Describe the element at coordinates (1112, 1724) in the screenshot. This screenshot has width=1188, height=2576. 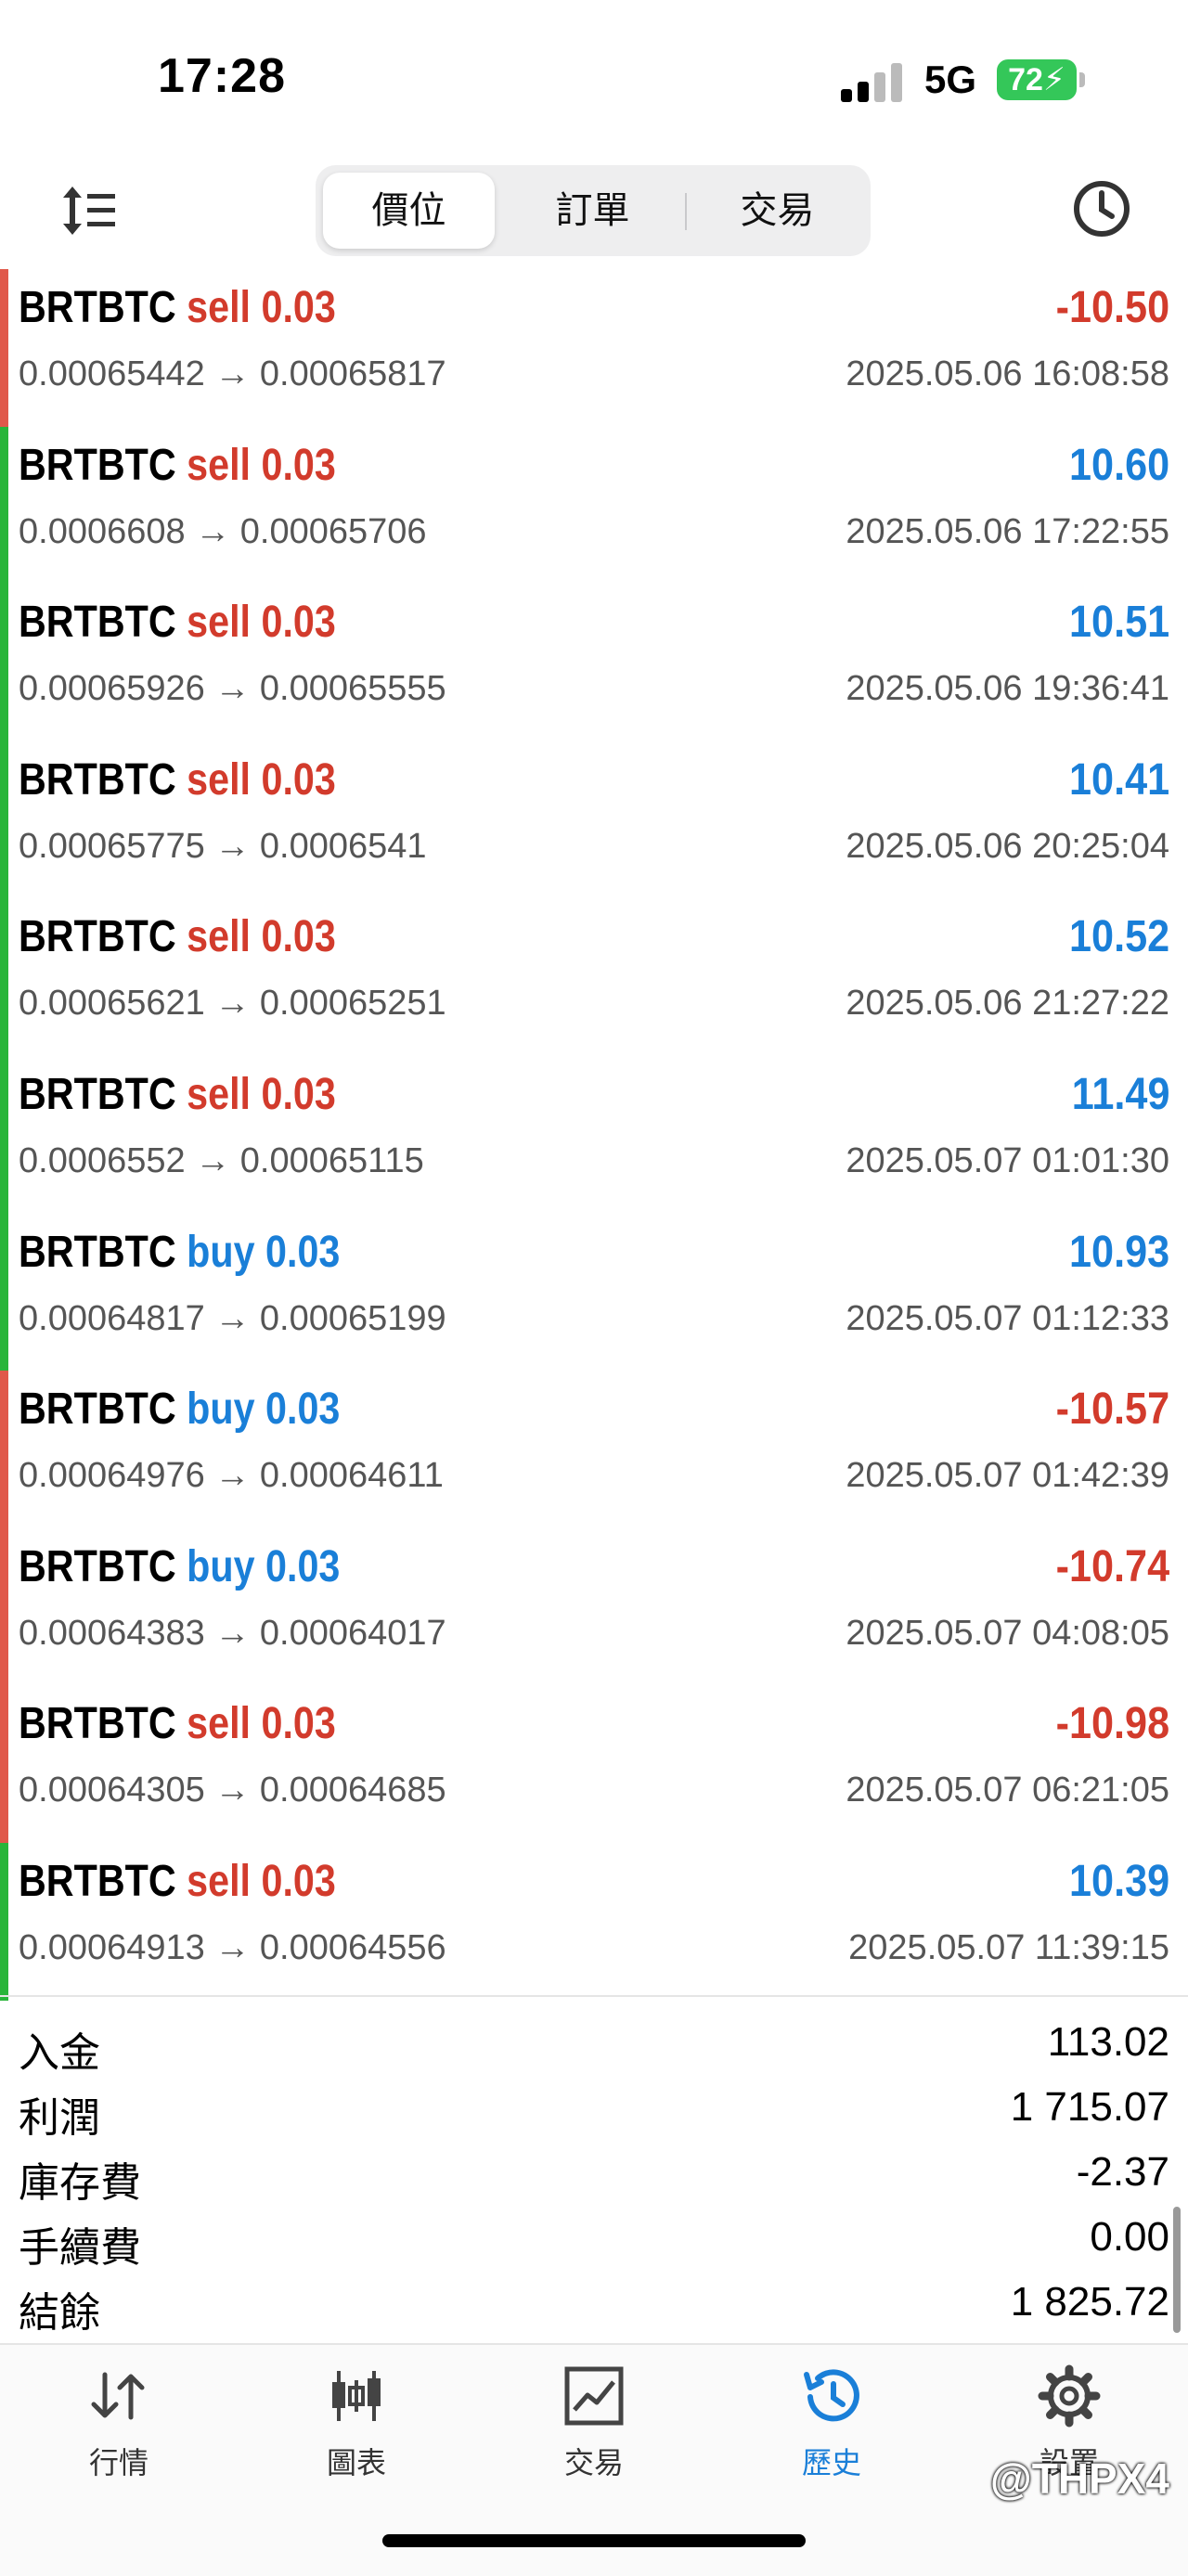
I see `trade-profit: -10.98` at that location.